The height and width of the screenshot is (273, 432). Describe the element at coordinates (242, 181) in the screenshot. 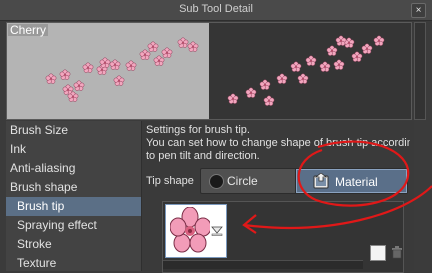

I see `circle-option-label: Circle` at that location.